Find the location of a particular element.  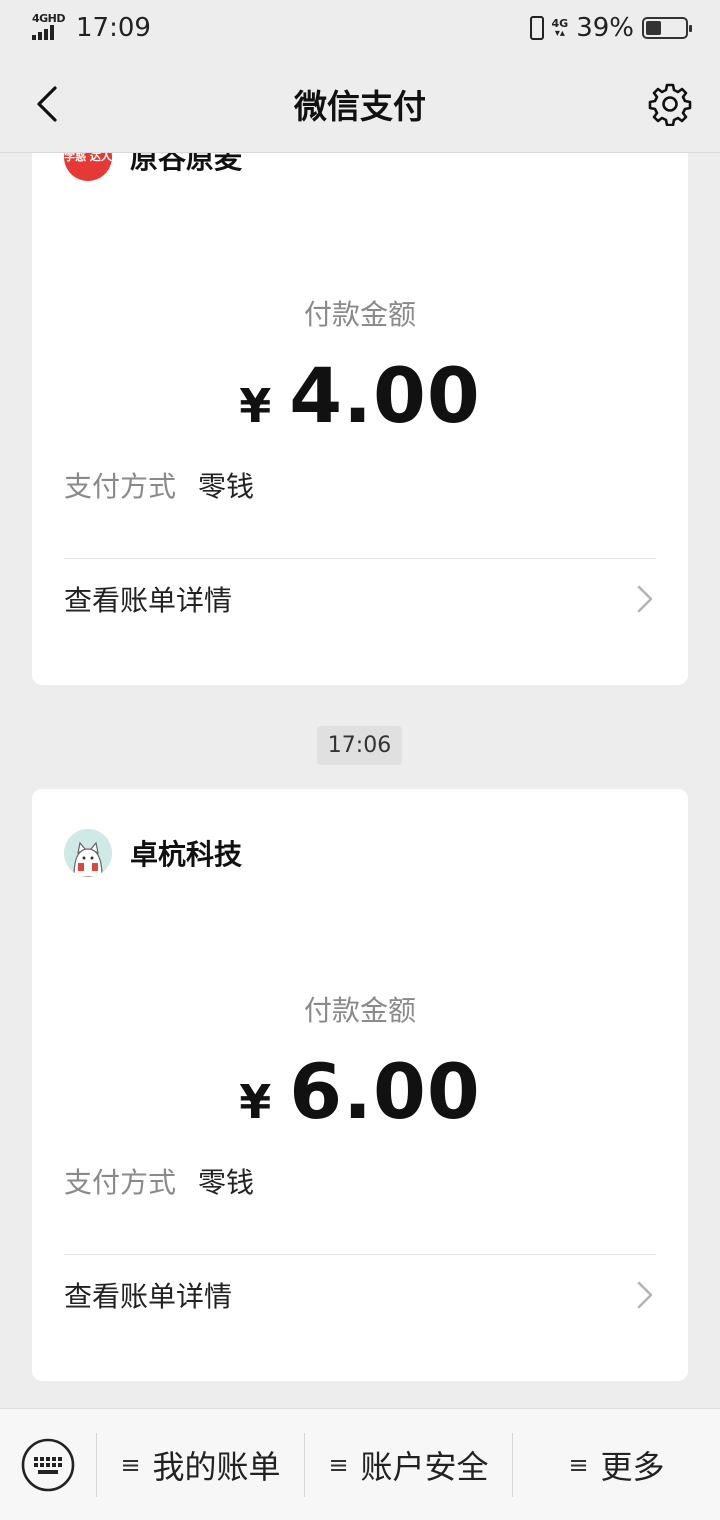

merchant-avatar is located at coordinates (88, 853).